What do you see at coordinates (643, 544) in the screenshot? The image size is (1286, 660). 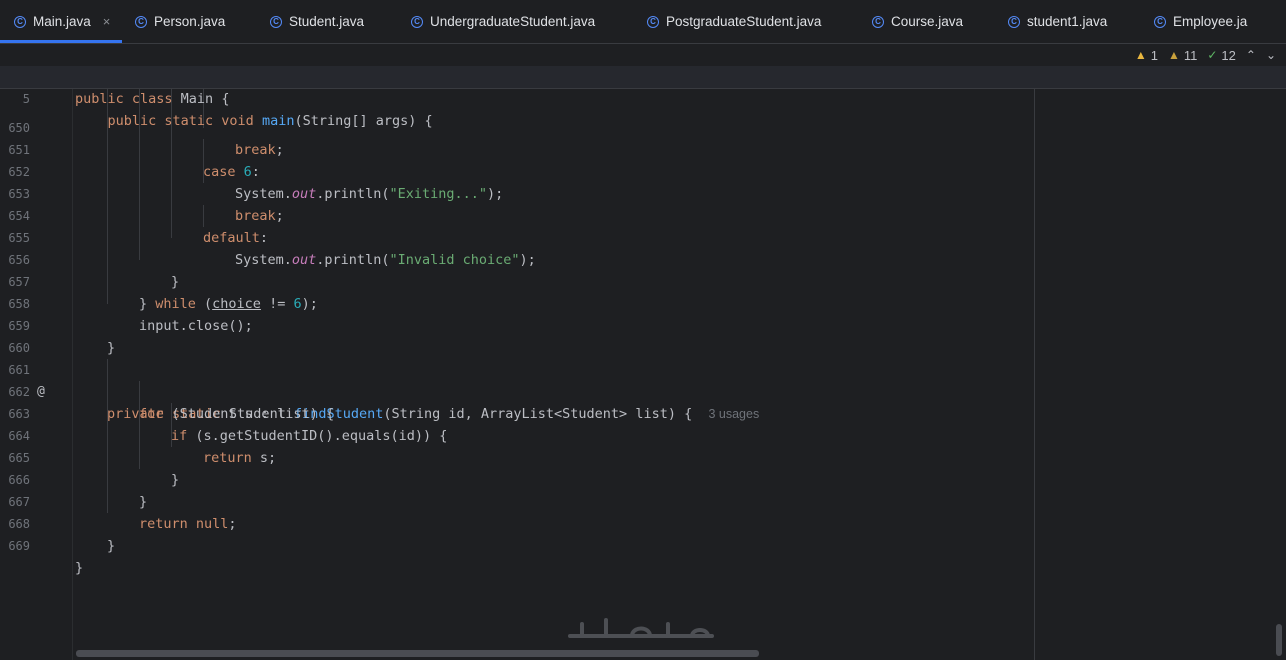 I see `code-line: 669 }` at bounding box center [643, 544].